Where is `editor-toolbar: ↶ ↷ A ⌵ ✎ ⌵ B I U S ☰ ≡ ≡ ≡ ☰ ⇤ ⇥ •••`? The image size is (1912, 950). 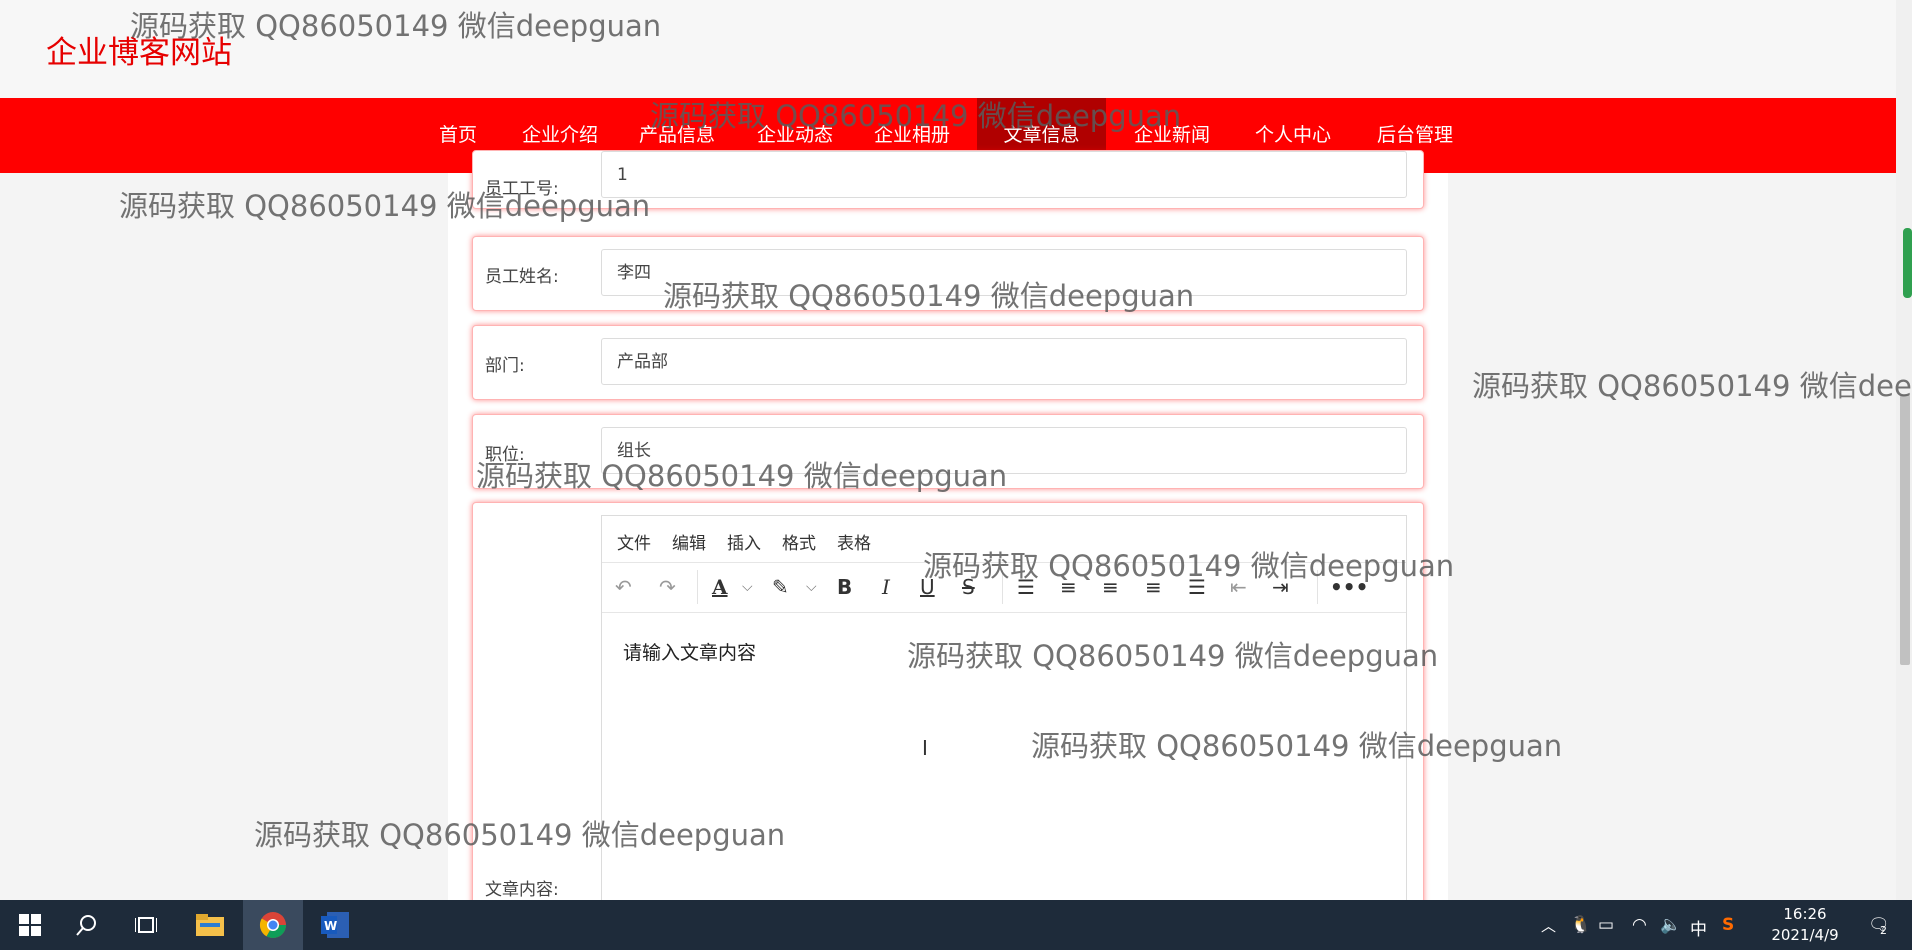
editor-toolbar: ↶ ↷ A ⌵ ✎ ⌵ B I U S ☰ ≡ ≡ ≡ ☰ ⇤ ⇥ ••• is located at coordinates (1004, 587).